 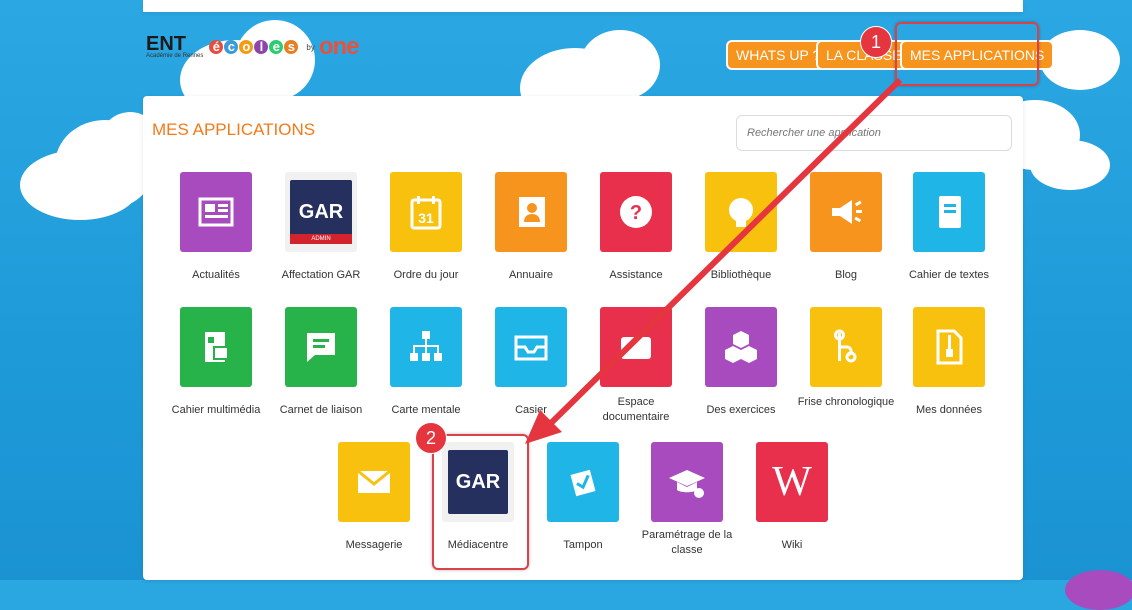 What do you see at coordinates (876, 42) in the screenshot?
I see `step-badge-1: 1` at bounding box center [876, 42].